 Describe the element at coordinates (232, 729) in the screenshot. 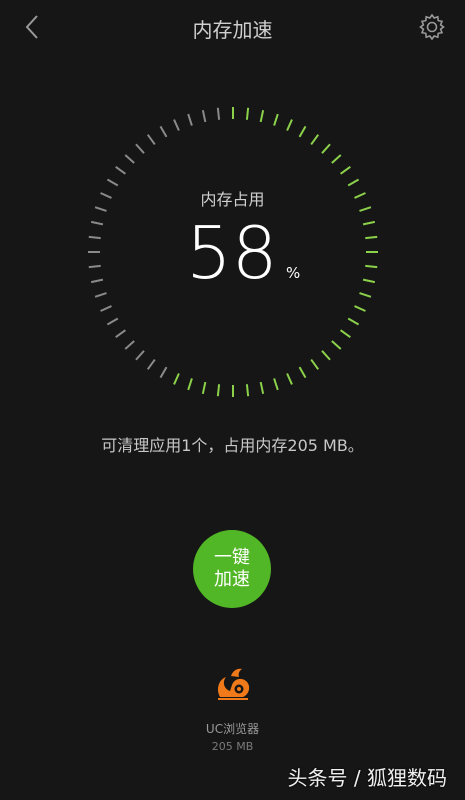

I see `app-name: UC浏览器` at that location.